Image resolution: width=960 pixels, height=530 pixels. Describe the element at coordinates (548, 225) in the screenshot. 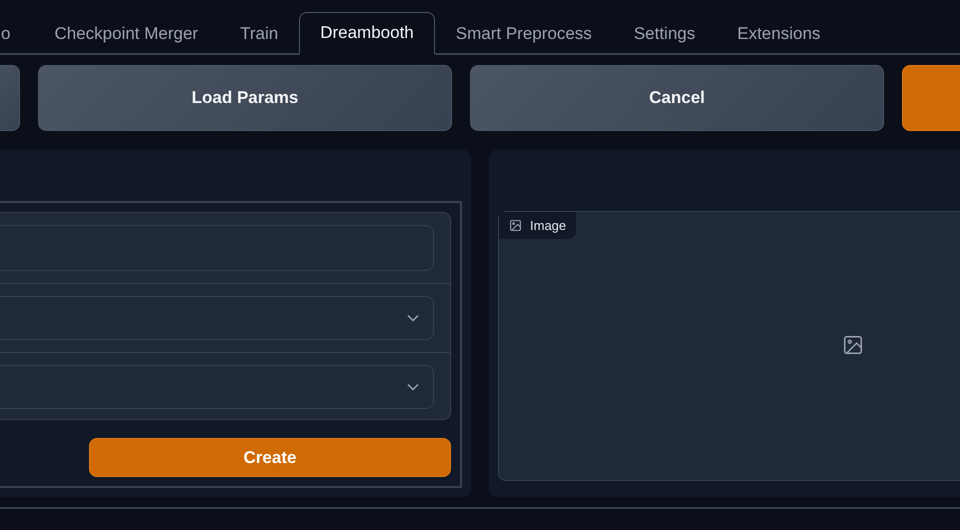

I see `image-label-text: Image` at that location.